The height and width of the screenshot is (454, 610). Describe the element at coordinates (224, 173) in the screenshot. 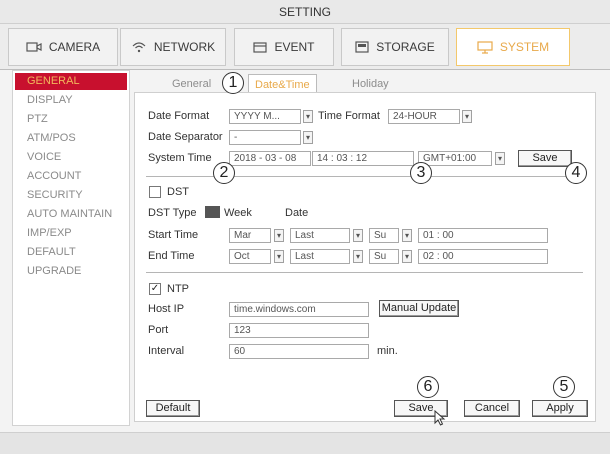

I see `callout-2: 2` at that location.